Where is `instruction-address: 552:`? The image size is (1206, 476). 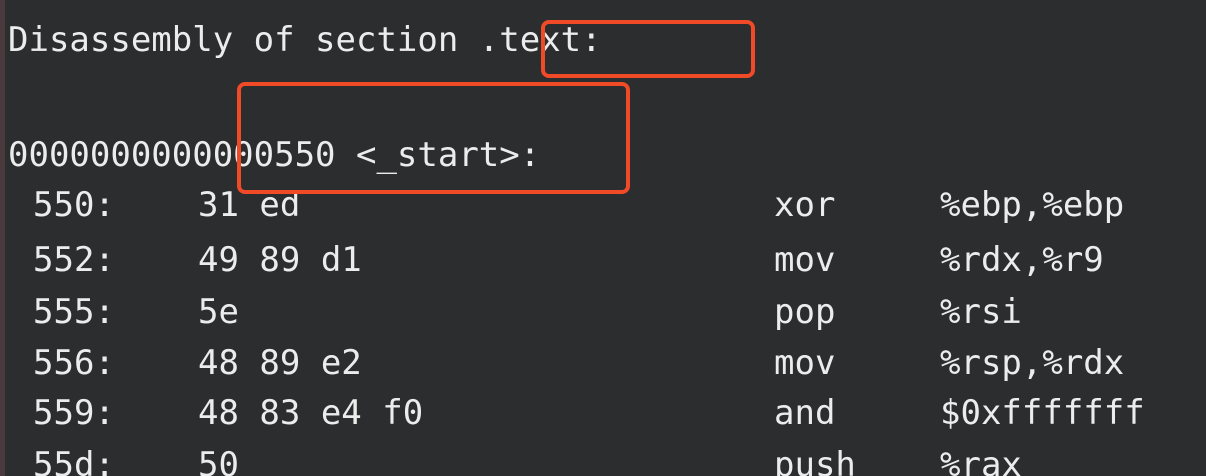
instruction-address: 552: is located at coordinates (74, 260).